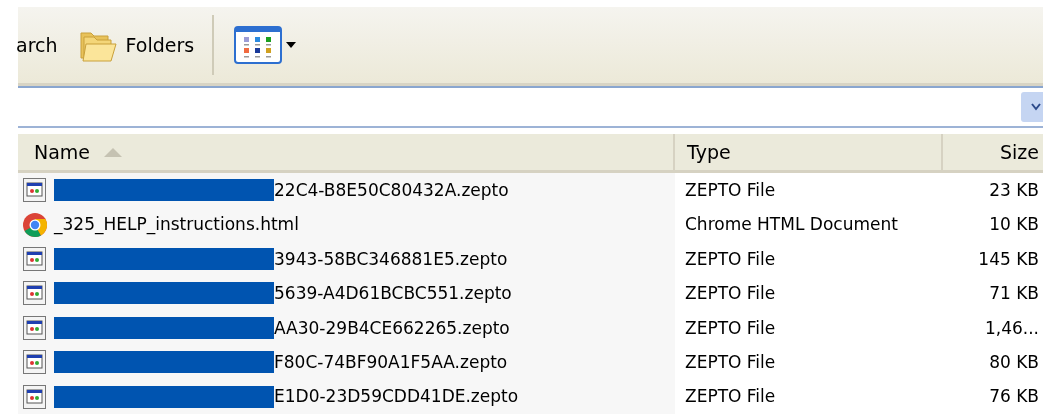  What do you see at coordinates (1014, 396) in the screenshot?
I see `file-size: 76 KB` at bounding box center [1014, 396].